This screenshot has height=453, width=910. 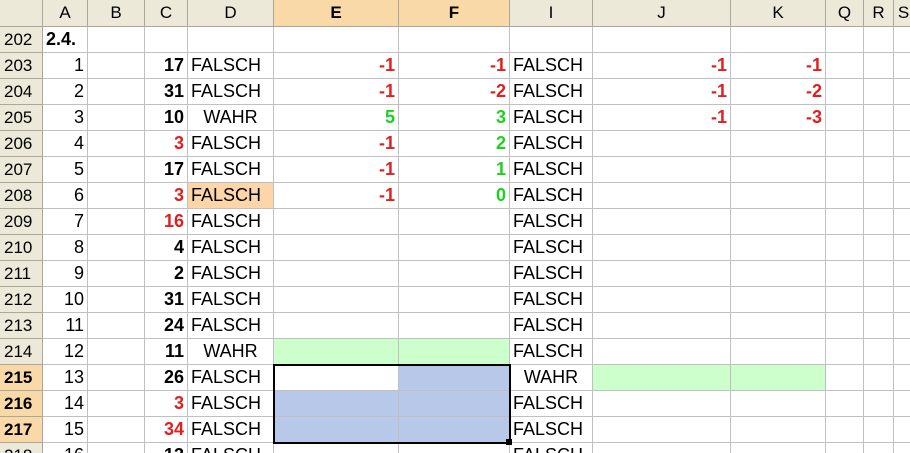 What do you see at coordinates (21, 378) in the screenshot?
I see `row-header-215: 215` at bounding box center [21, 378].